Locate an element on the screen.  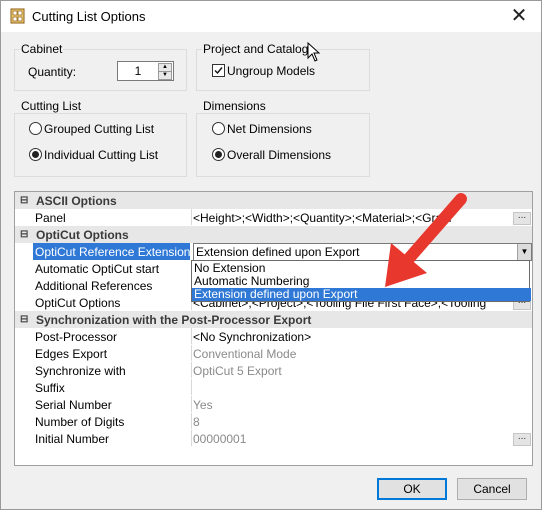
property-value: 00000001 is located at coordinates (220, 439).